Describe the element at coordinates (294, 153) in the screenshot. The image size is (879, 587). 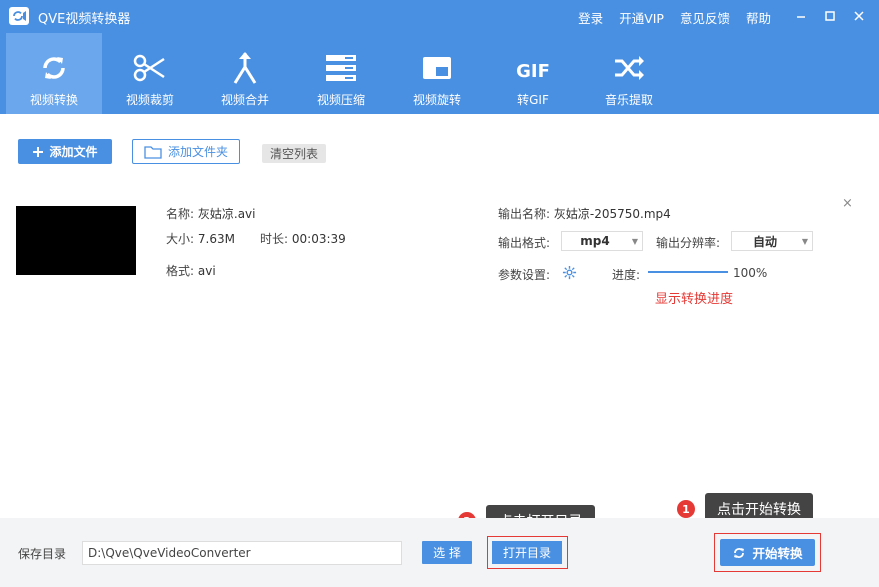
I see `clear-list-button: 清空列表` at that location.